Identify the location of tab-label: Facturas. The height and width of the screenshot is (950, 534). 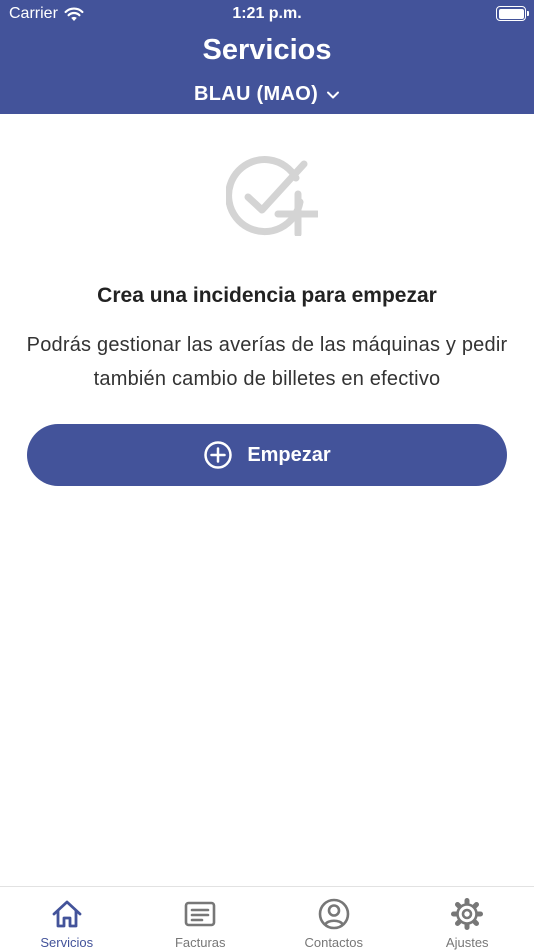
(200, 942).